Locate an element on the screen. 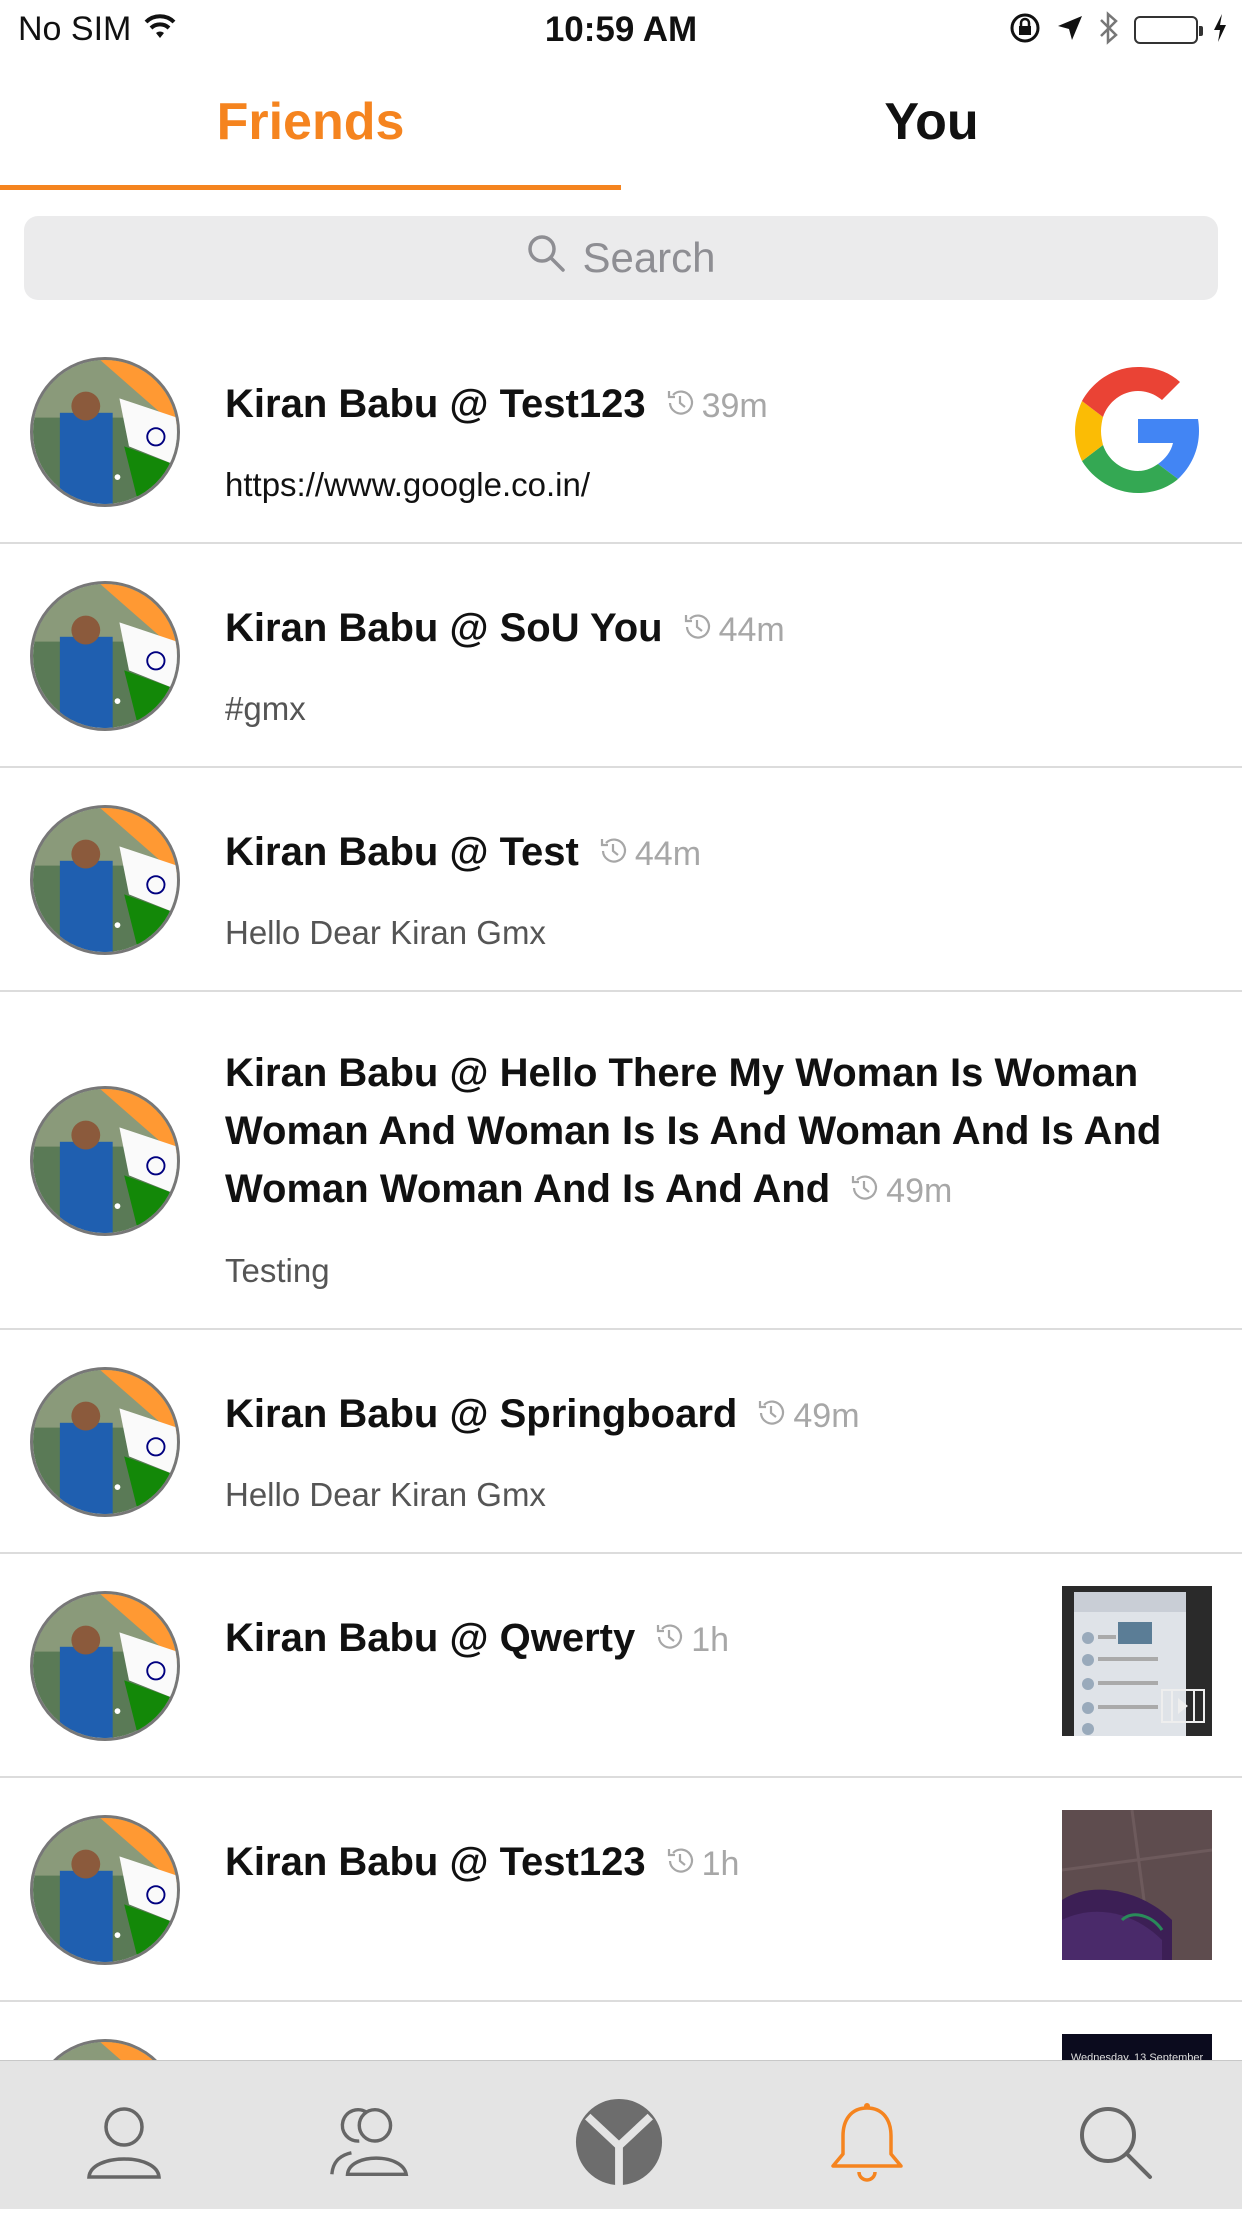  feed-time: 39m is located at coordinates (716, 406).